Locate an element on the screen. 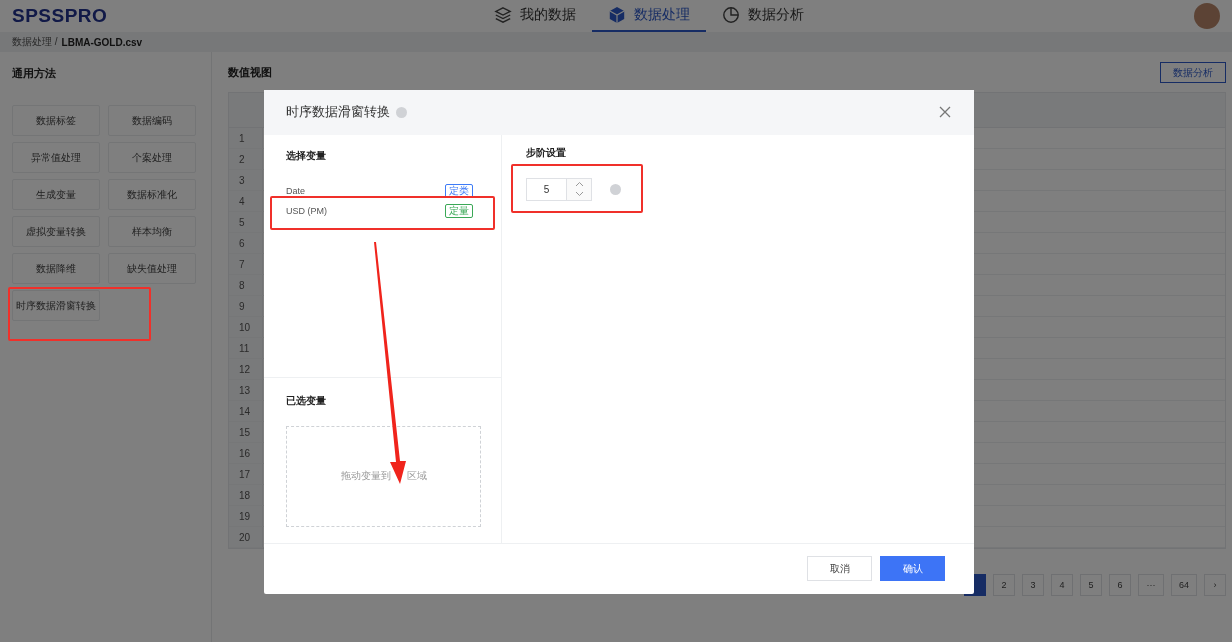 The width and height of the screenshot is (1232, 642). section-title: 选择变量 is located at coordinates (306, 155).